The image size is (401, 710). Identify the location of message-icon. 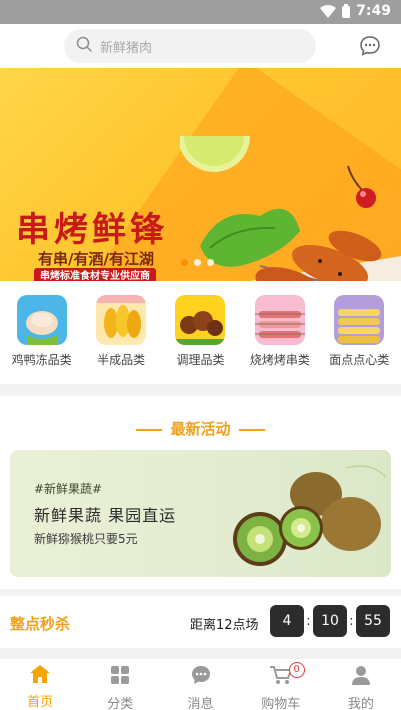
(201, 677).